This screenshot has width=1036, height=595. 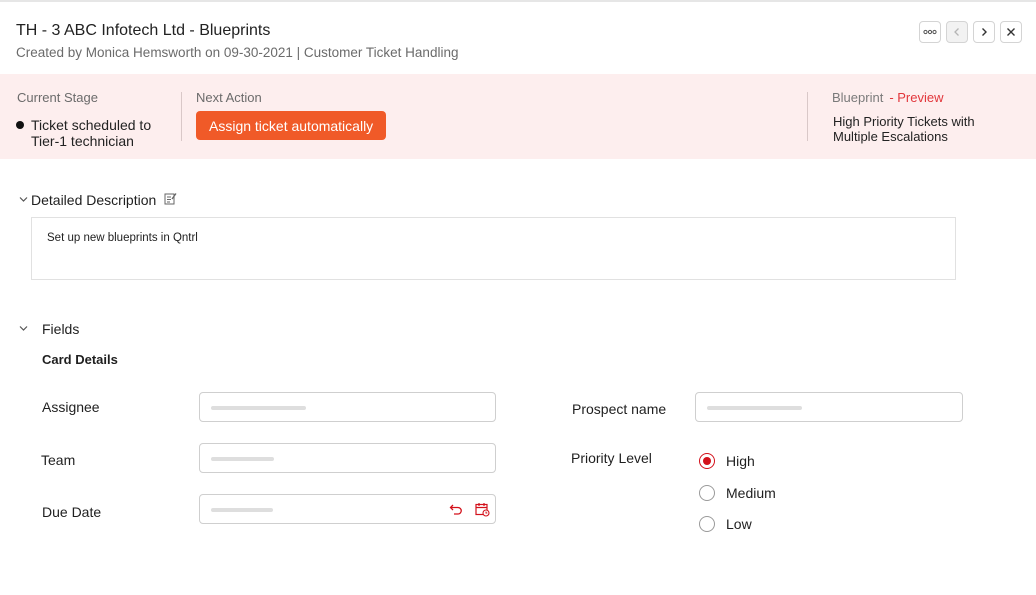 What do you see at coordinates (71, 407) in the screenshot?
I see `assignee-label: Assignee` at bounding box center [71, 407].